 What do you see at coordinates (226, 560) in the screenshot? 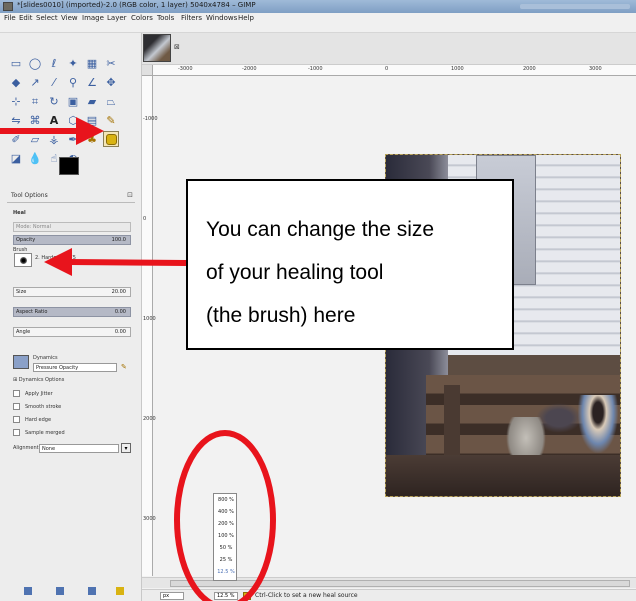
I see `zoom-option-25: 25 %` at bounding box center [226, 560].